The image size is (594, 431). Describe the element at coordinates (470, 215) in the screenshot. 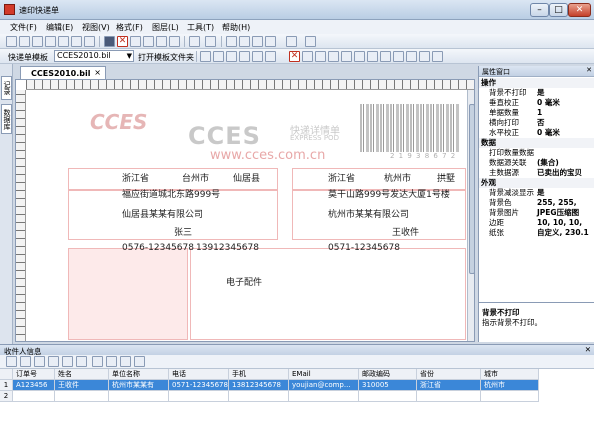

I see `vertical-scrollbar` at that location.